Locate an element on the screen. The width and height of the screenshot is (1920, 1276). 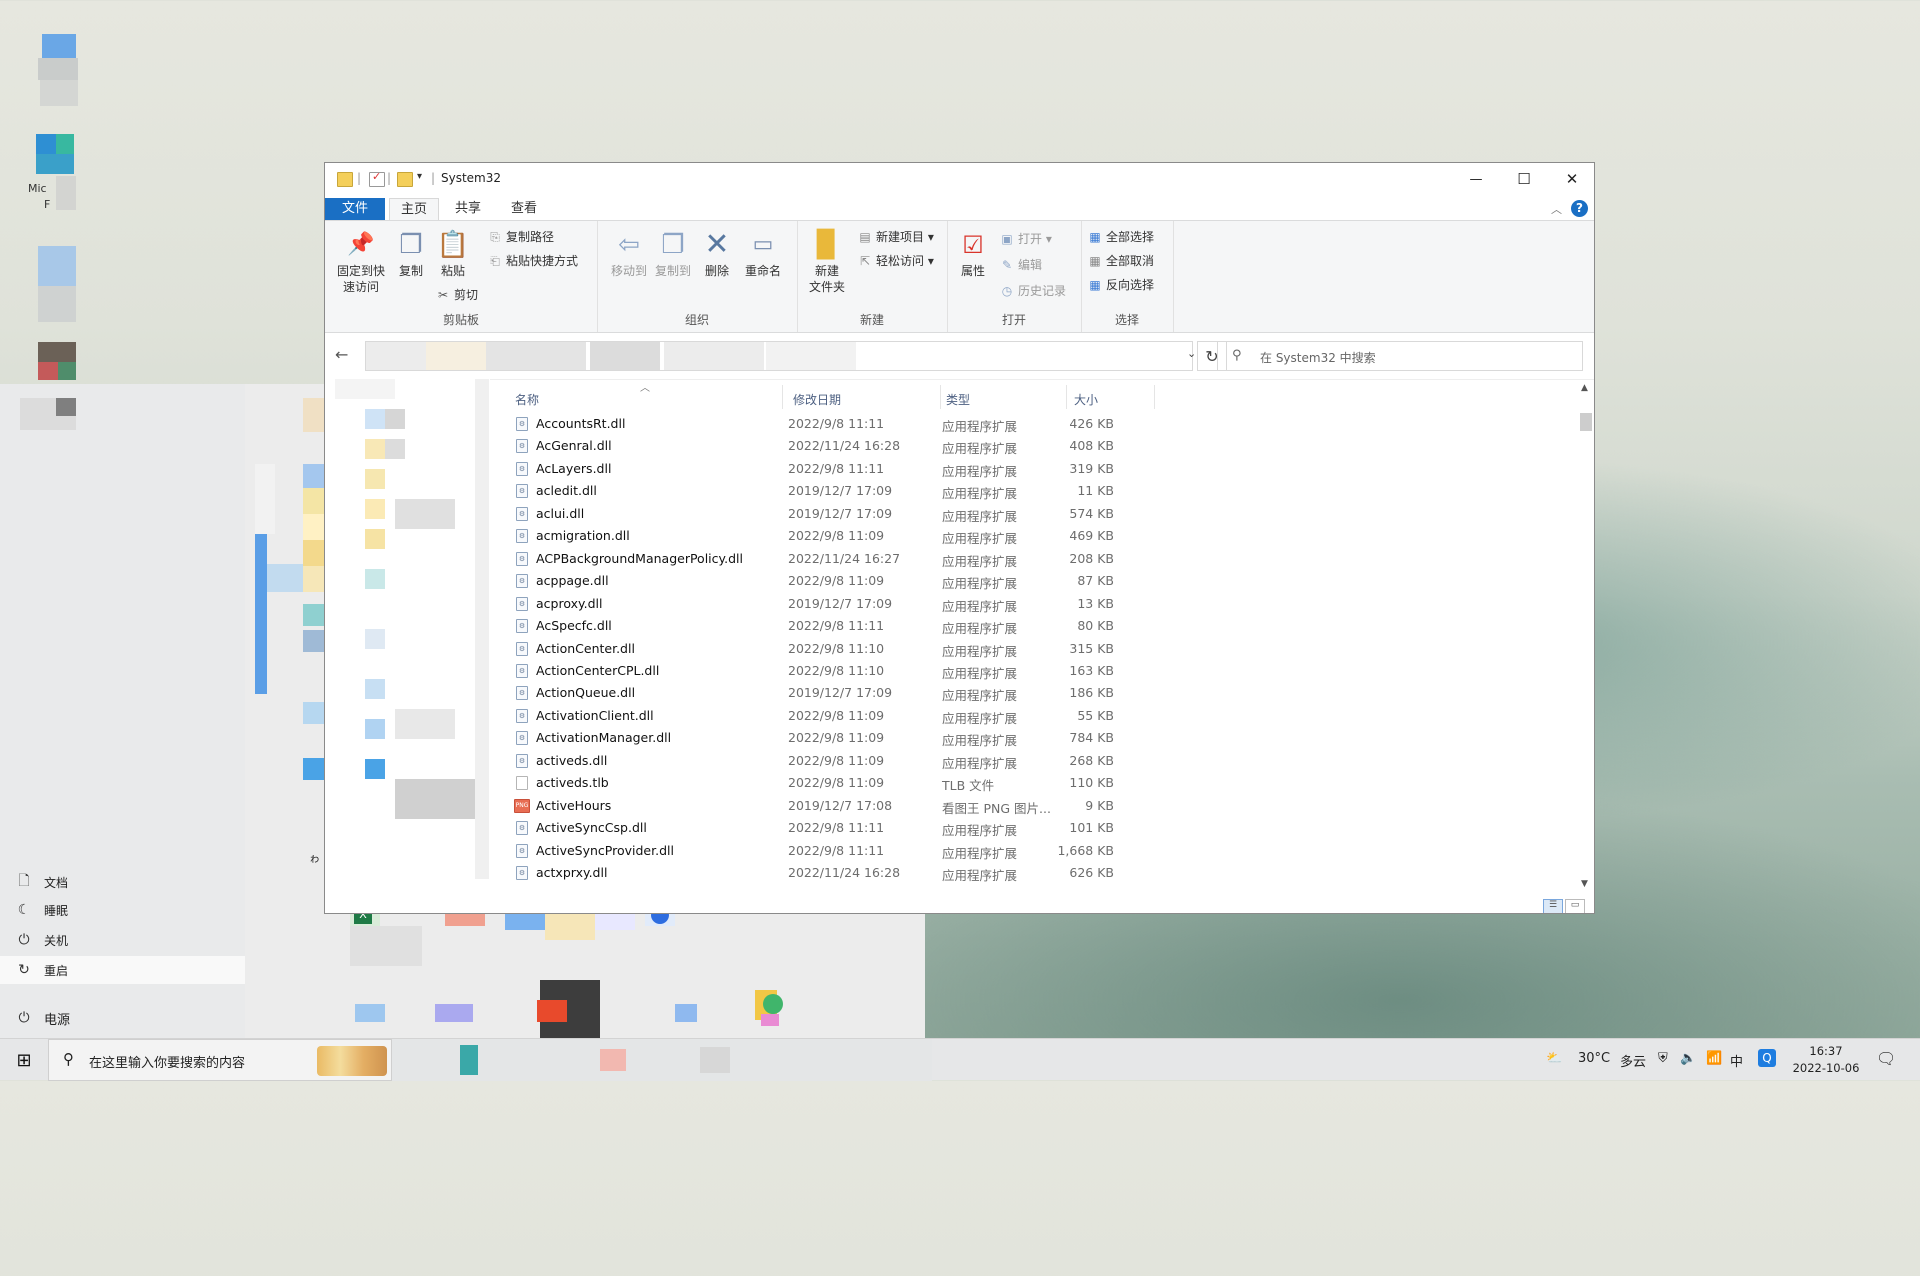
input-method-icon: 中 is located at coordinates (1736, 1060).